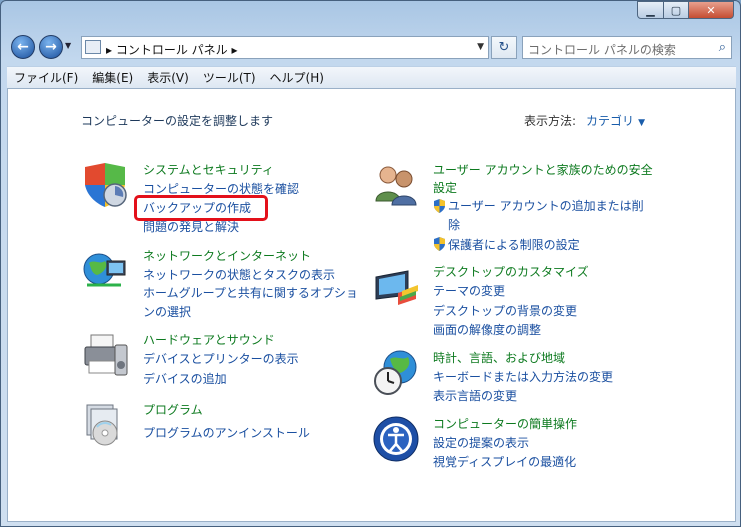  I want to click on category-link-text: ユーザー アカウントの追加または削除, so click(550, 216).